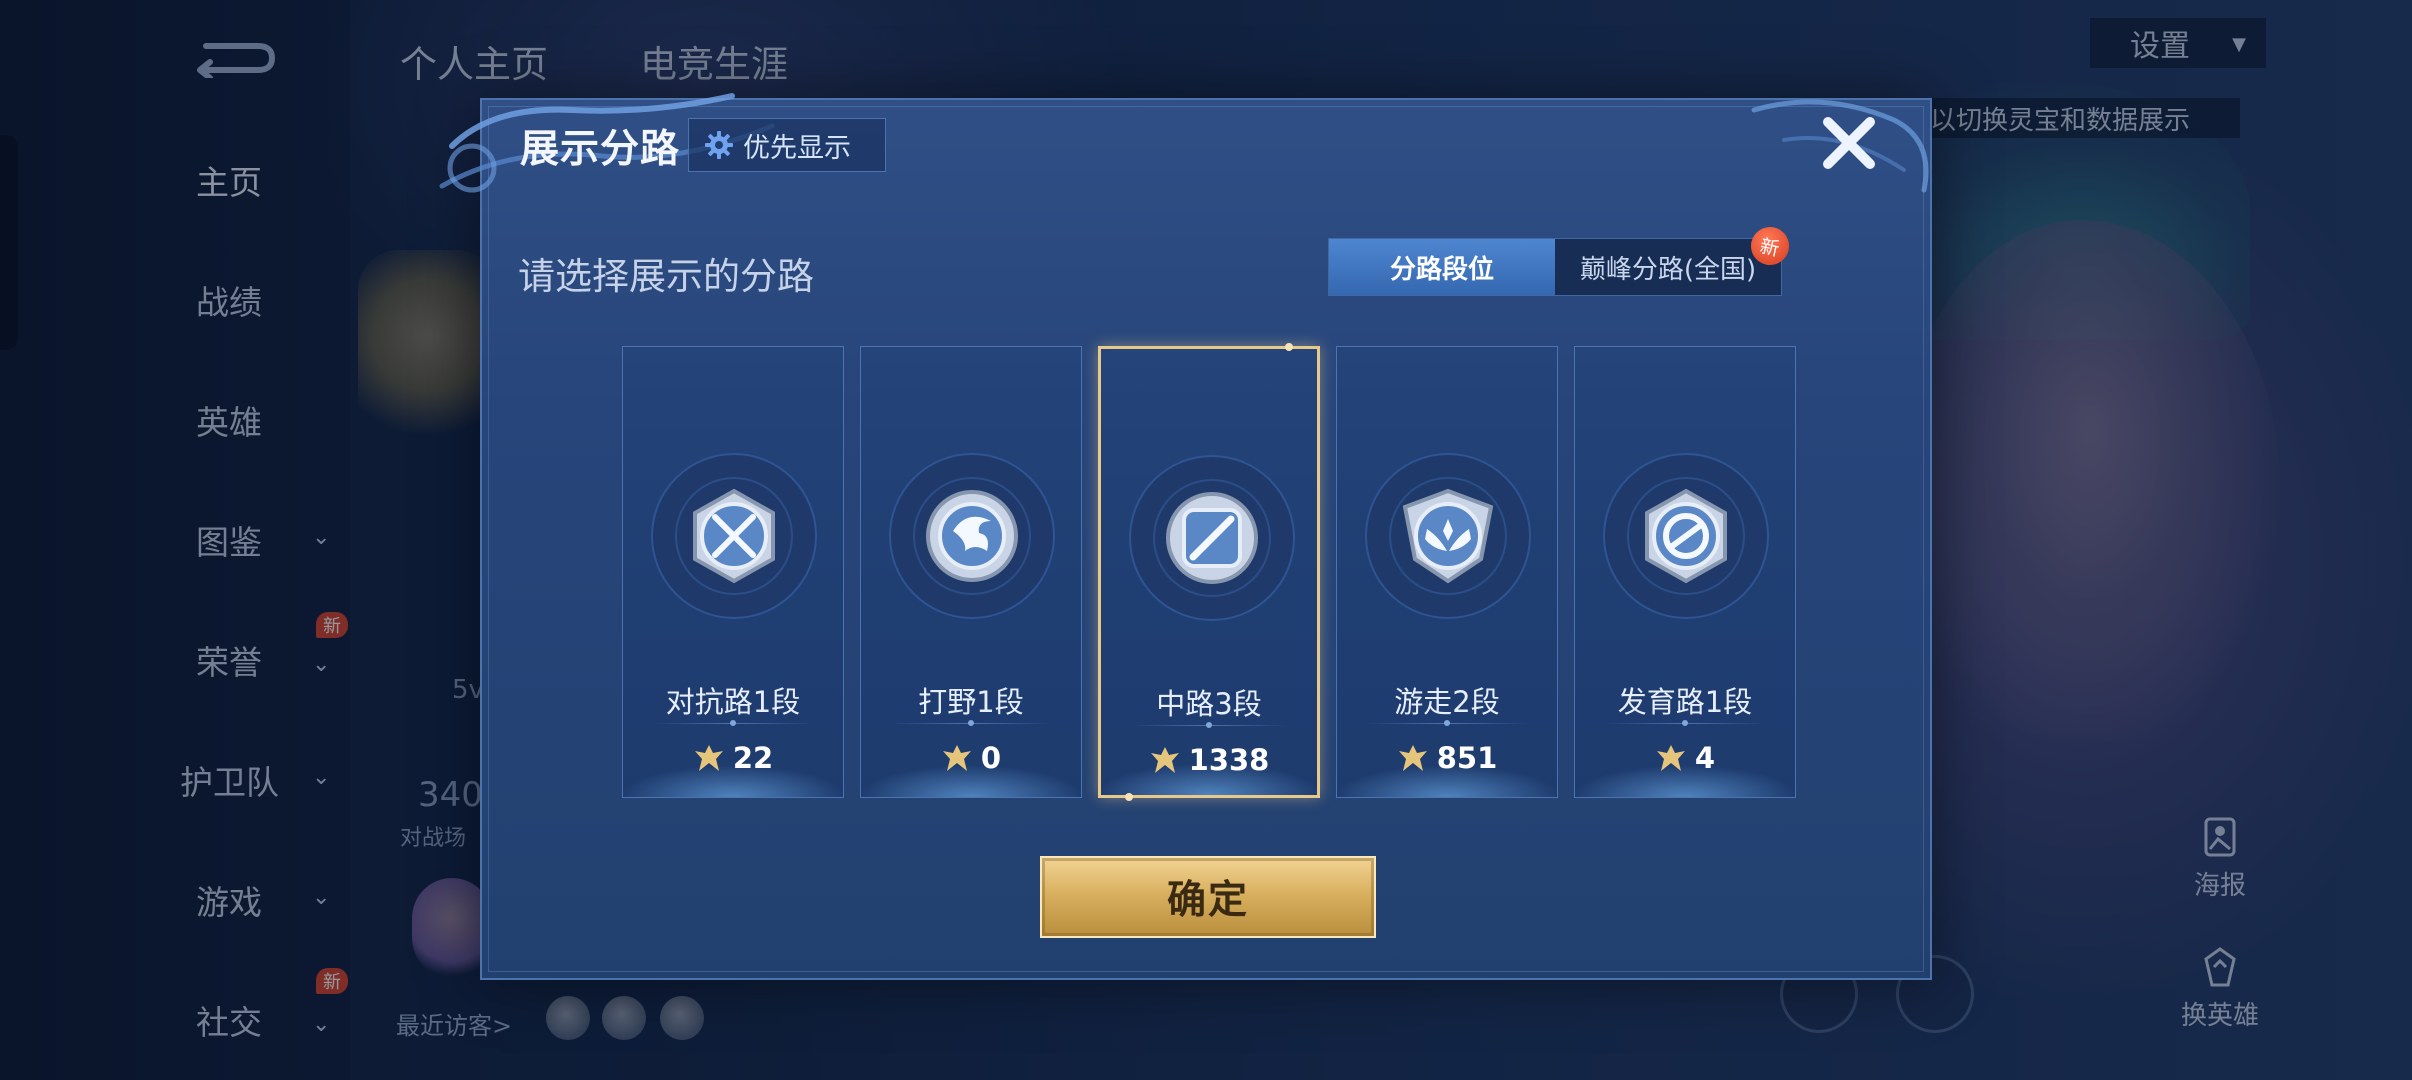 The image size is (2412, 1080). What do you see at coordinates (600, 149) in the screenshot?
I see `dialog-title: 展示分路` at bounding box center [600, 149].